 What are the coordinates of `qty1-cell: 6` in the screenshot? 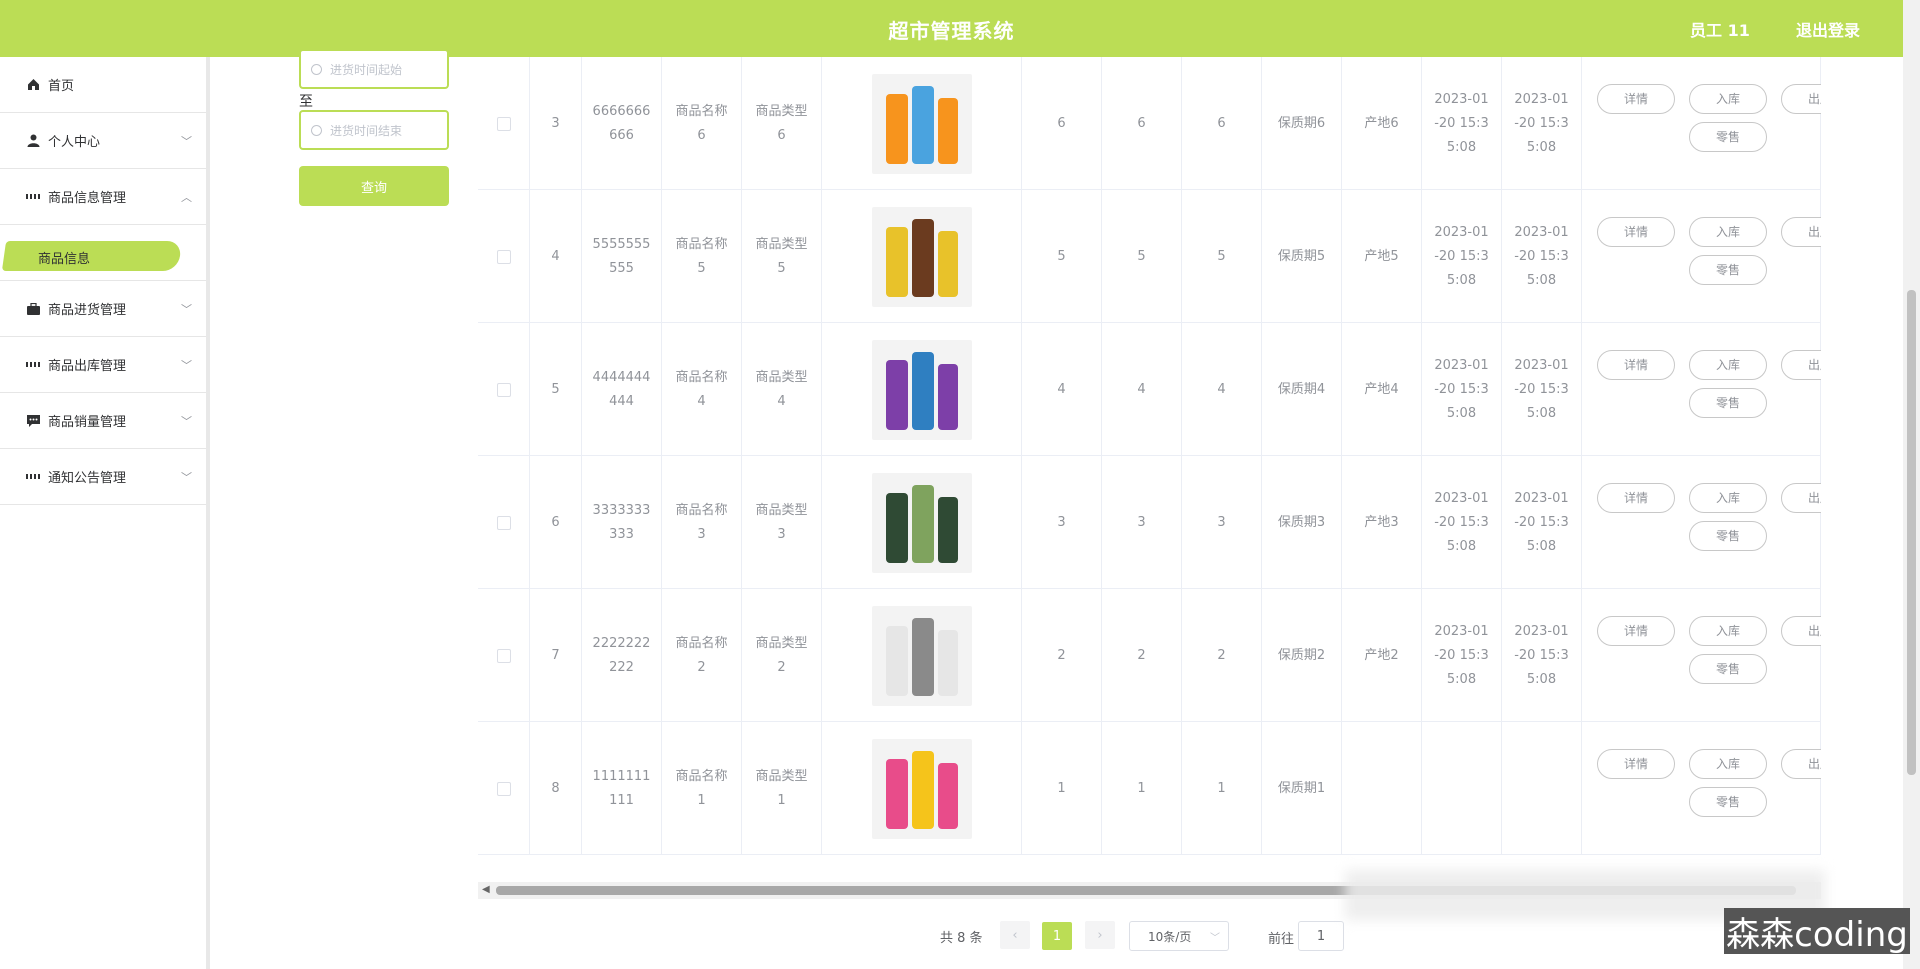 It's located at (1062, 123).